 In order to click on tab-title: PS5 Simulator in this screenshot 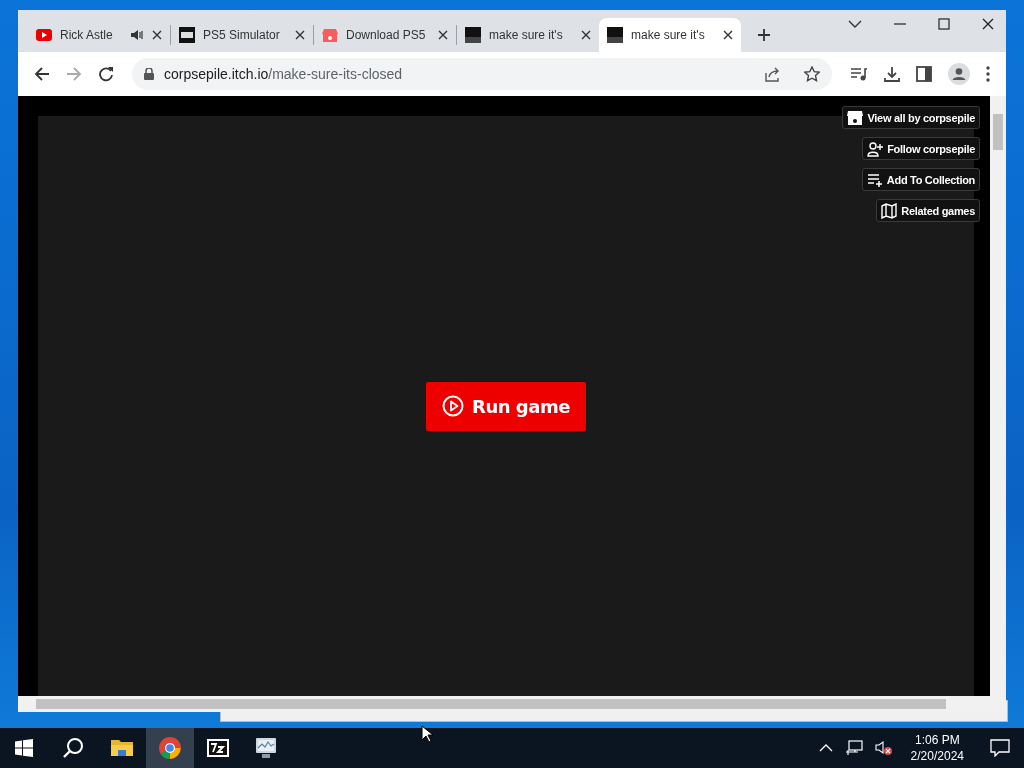, I will do `click(242, 35)`.